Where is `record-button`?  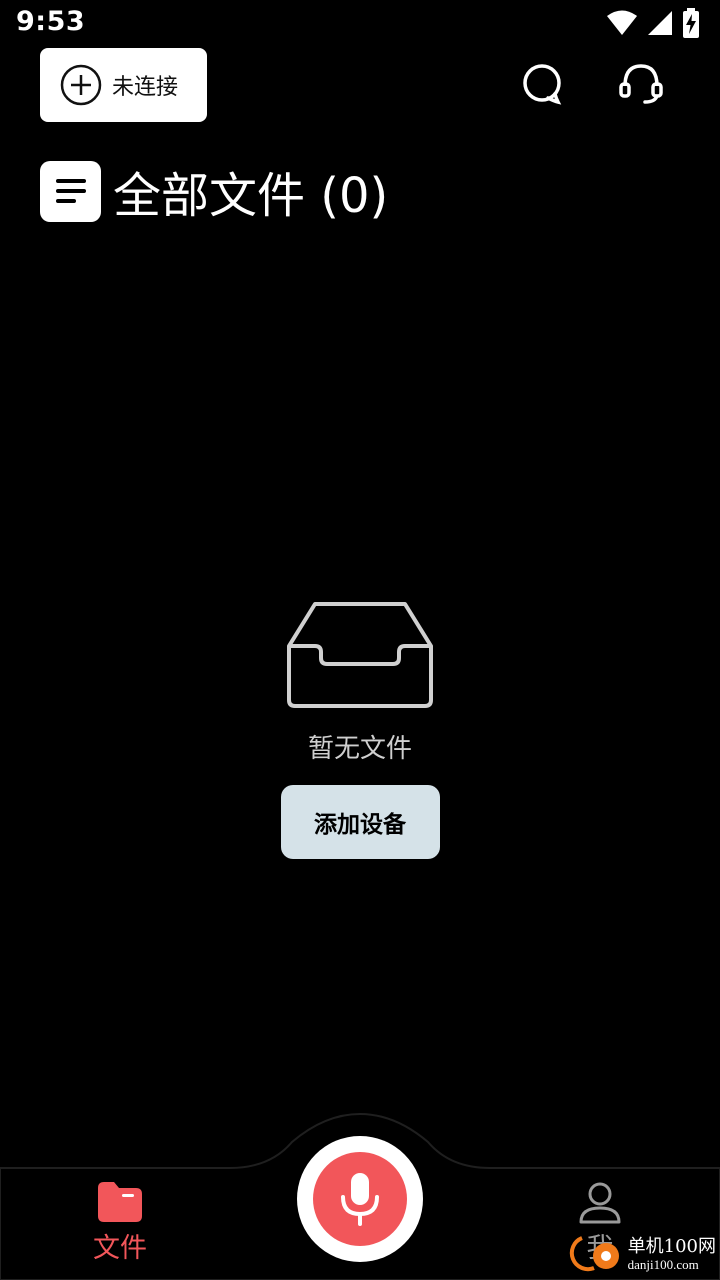
record-button is located at coordinates (360, 1199).